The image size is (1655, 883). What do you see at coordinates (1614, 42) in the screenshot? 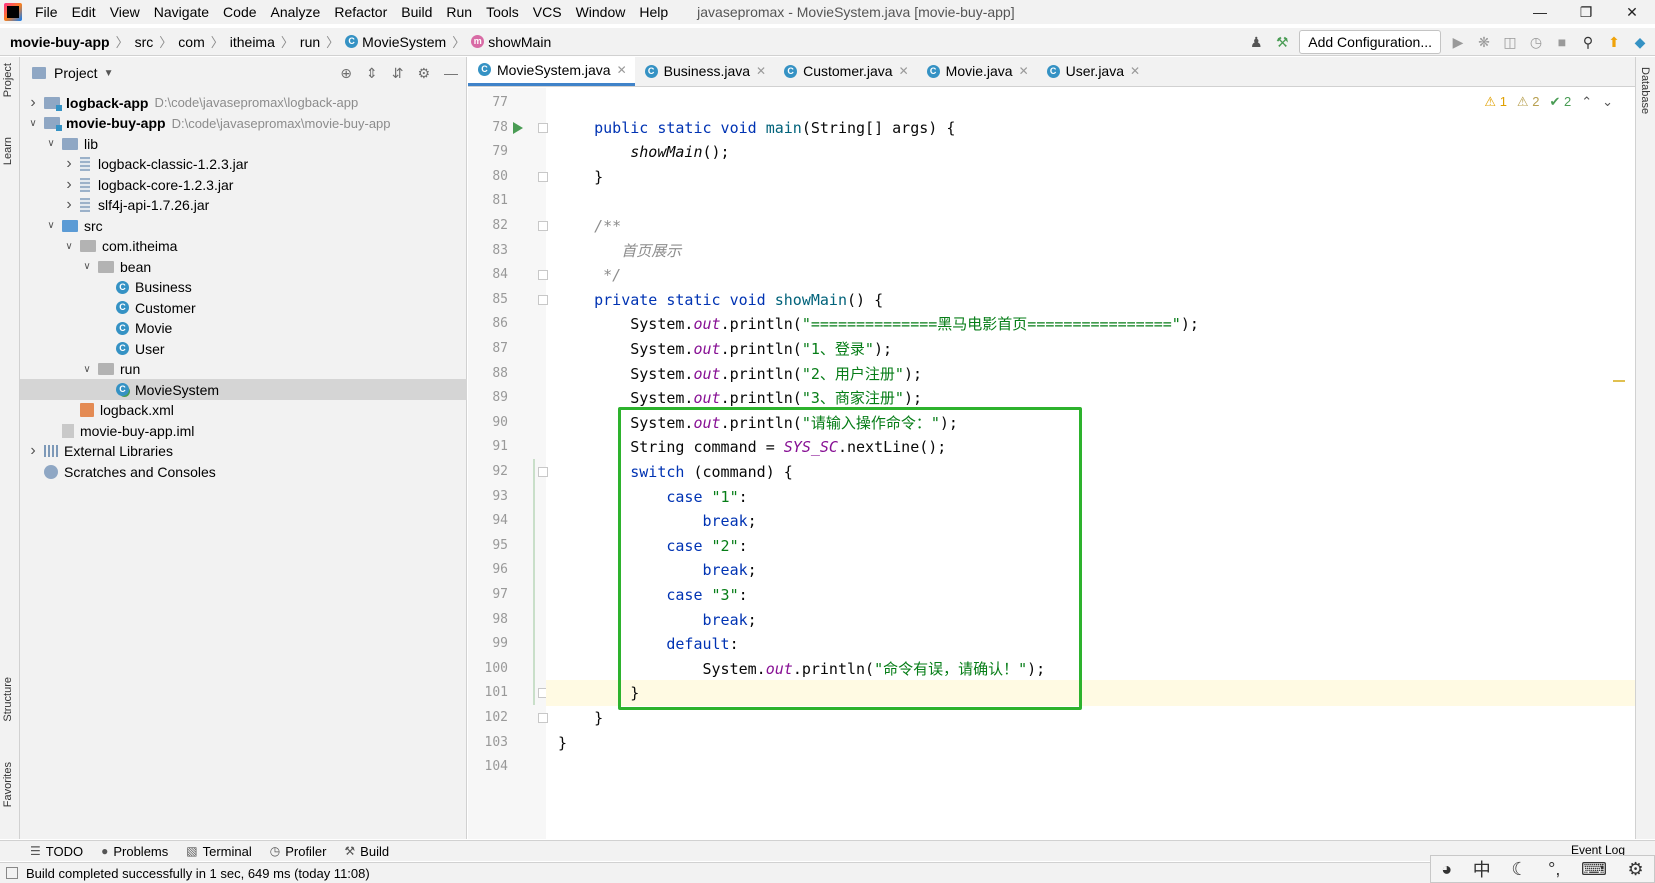
I see `update-icon: ⬆` at bounding box center [1614, 42].